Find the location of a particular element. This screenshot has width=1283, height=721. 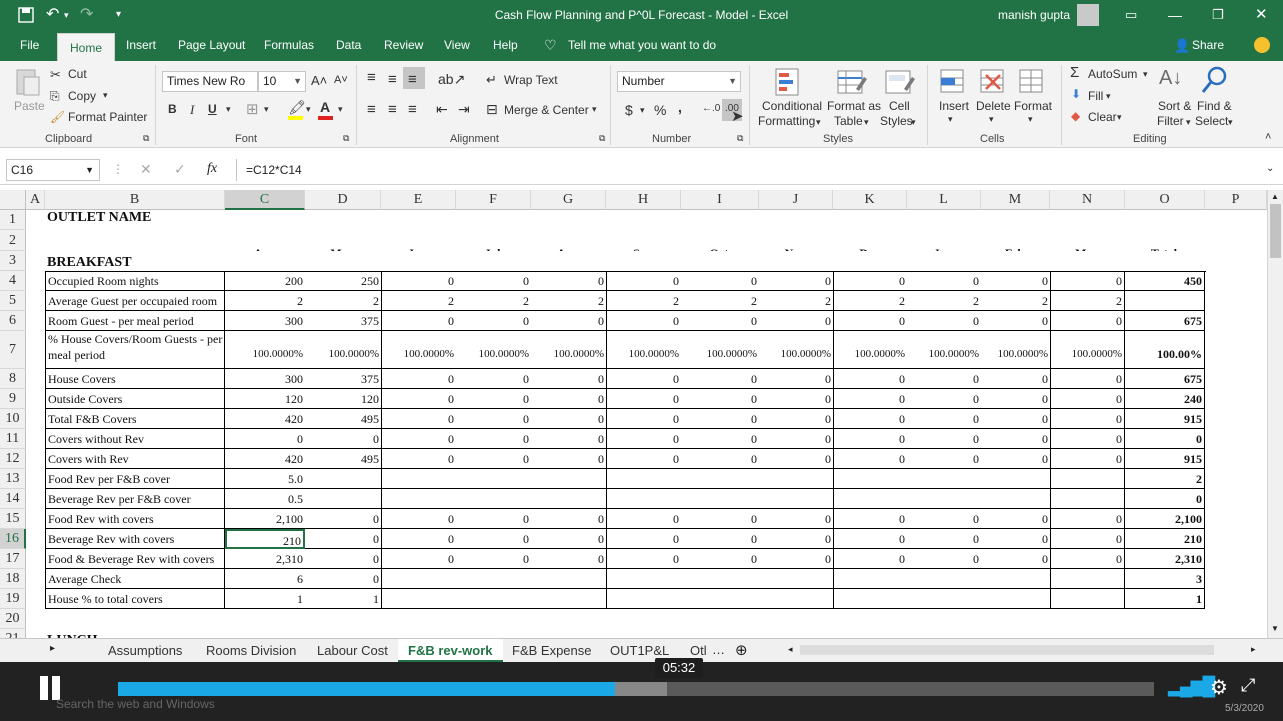

cell-k12: 0 is located at coordinates (870, 459).